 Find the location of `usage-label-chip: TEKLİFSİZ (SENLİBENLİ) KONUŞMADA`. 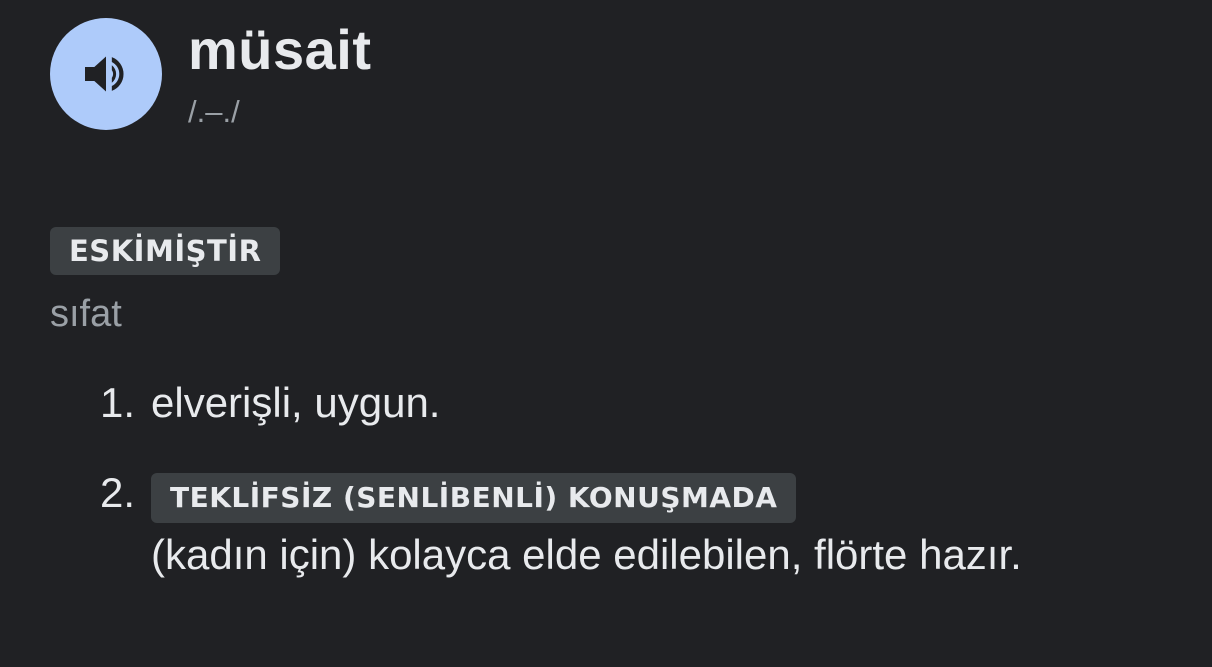

usage-label-chip: TEKLİFSİZ (SENLİBENLİ) KONUŞMADA is located at coordinates (474, 498).